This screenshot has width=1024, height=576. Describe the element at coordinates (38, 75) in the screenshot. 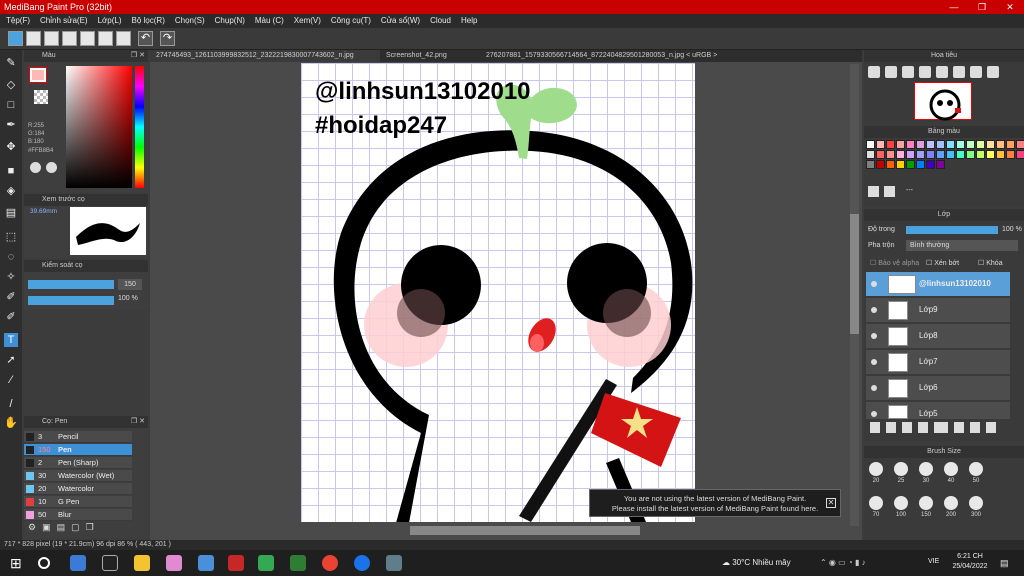

I see `foreground-color-swatch` at that location.